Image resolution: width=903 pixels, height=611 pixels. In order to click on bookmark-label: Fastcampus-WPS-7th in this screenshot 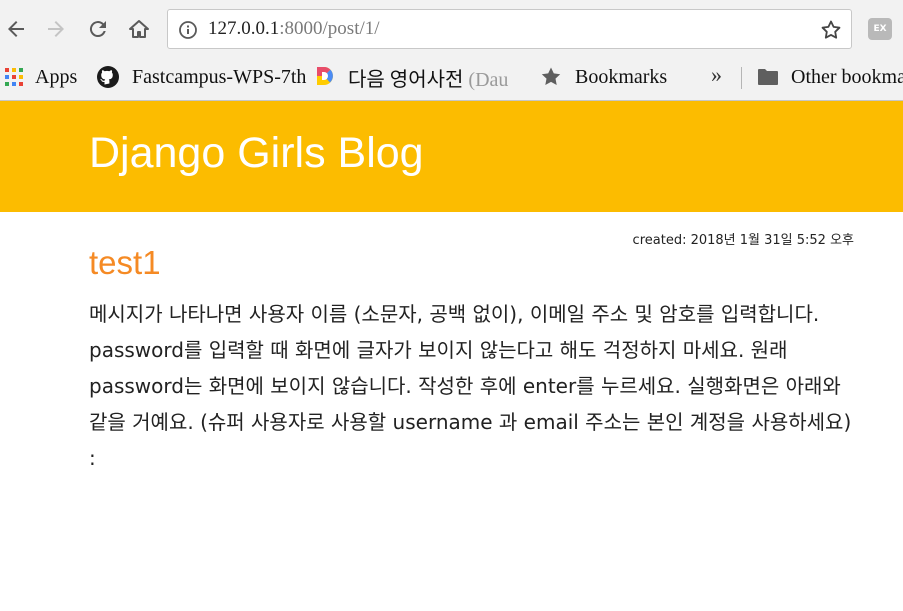, I will do `click(219, 76)`.